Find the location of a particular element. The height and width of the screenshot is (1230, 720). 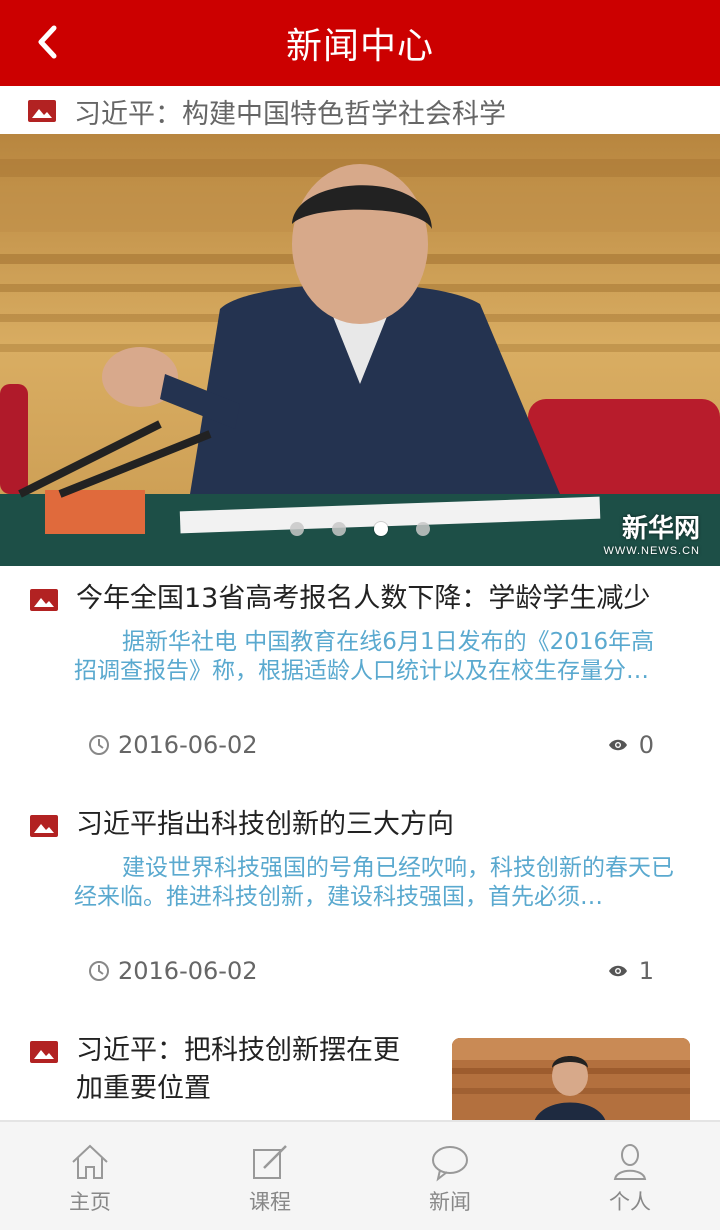

thumbnail-photo is located at coordinates (571, 1080).